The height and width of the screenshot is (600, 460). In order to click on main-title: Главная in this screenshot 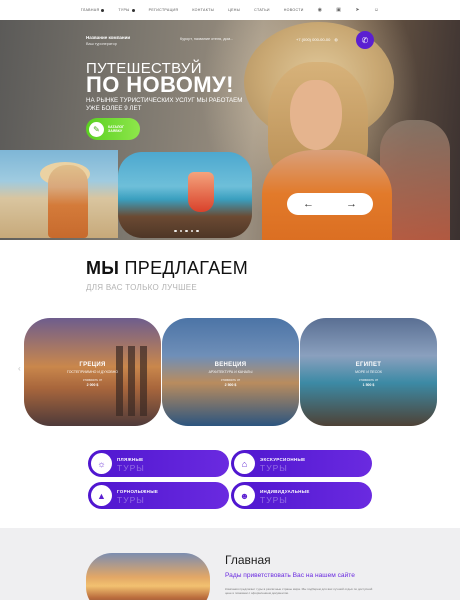, I will do `click(248, 560)`.